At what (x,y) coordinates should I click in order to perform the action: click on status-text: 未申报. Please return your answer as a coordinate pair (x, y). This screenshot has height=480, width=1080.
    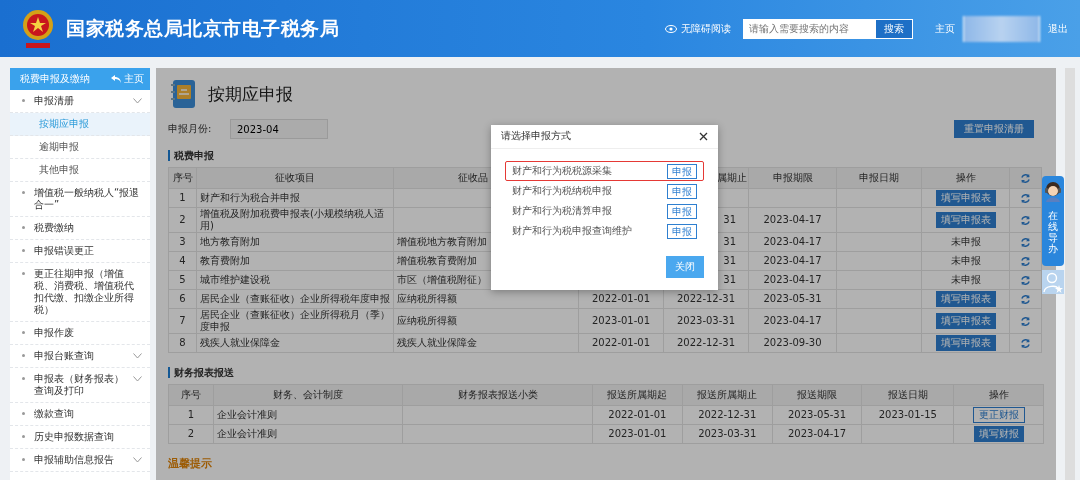
    Looking at the image, I should click on (965, 260).